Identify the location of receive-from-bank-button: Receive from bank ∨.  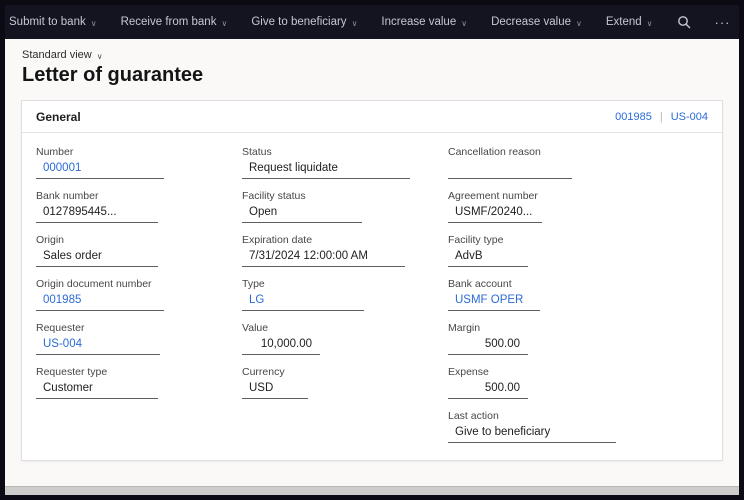
(174, 22).